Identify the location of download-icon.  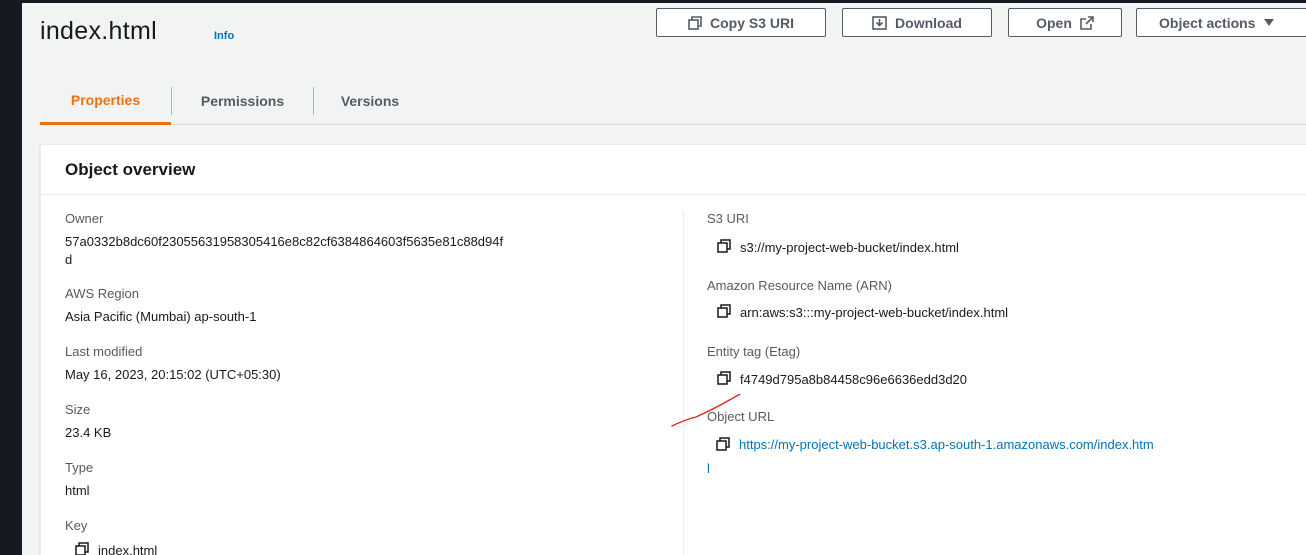
(879, 22).